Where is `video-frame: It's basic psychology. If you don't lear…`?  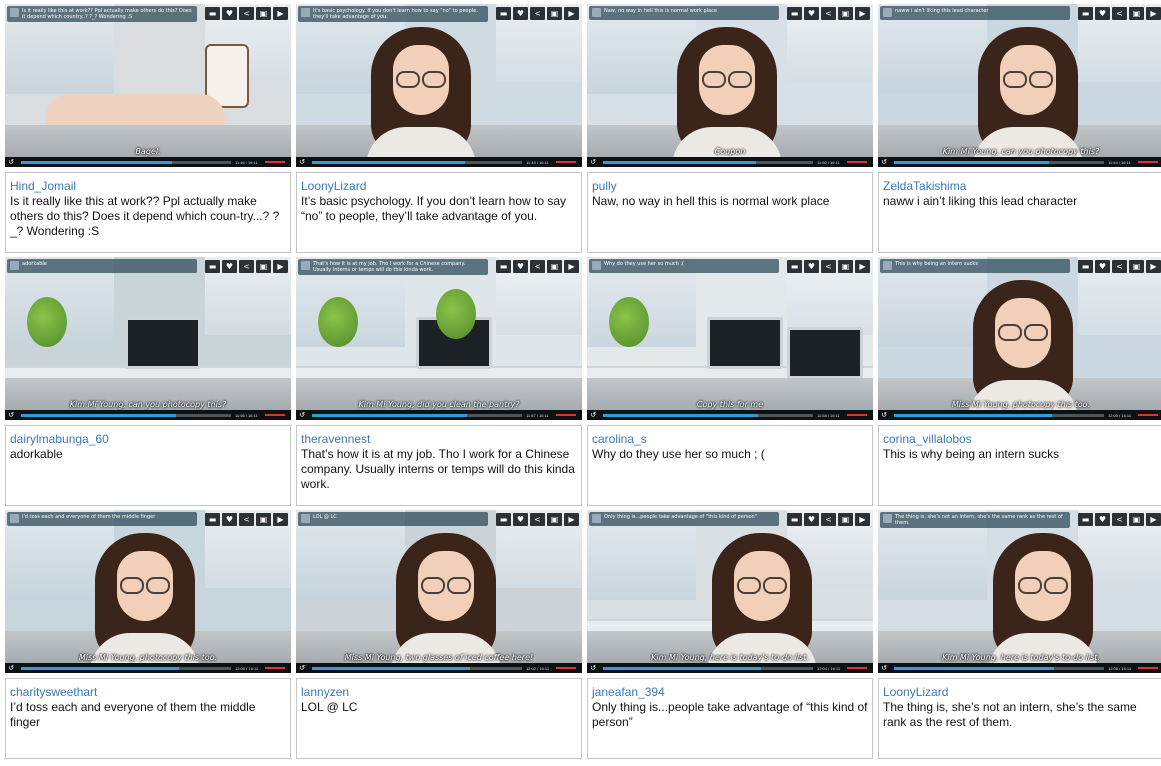
video-frame: It's basic psychology. If you don't lear… is located at coordinates (439, 85).